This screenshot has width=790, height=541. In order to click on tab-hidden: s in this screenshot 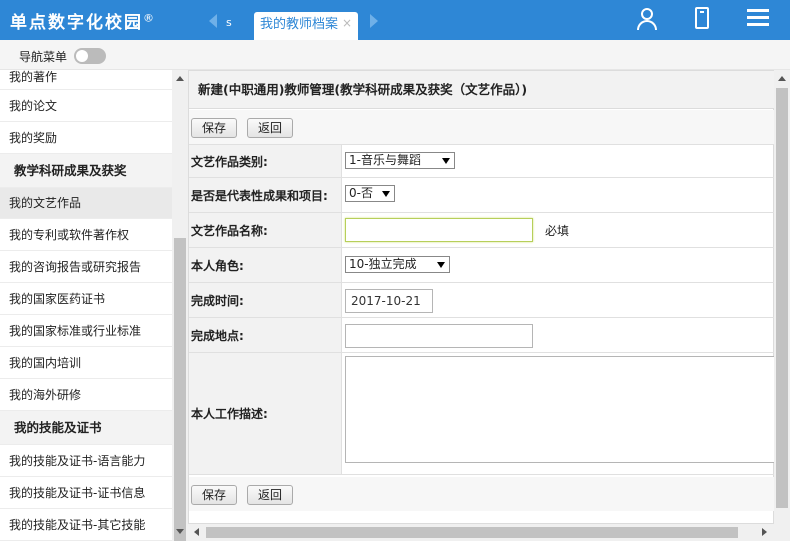, I will do `click(229, 22)`.